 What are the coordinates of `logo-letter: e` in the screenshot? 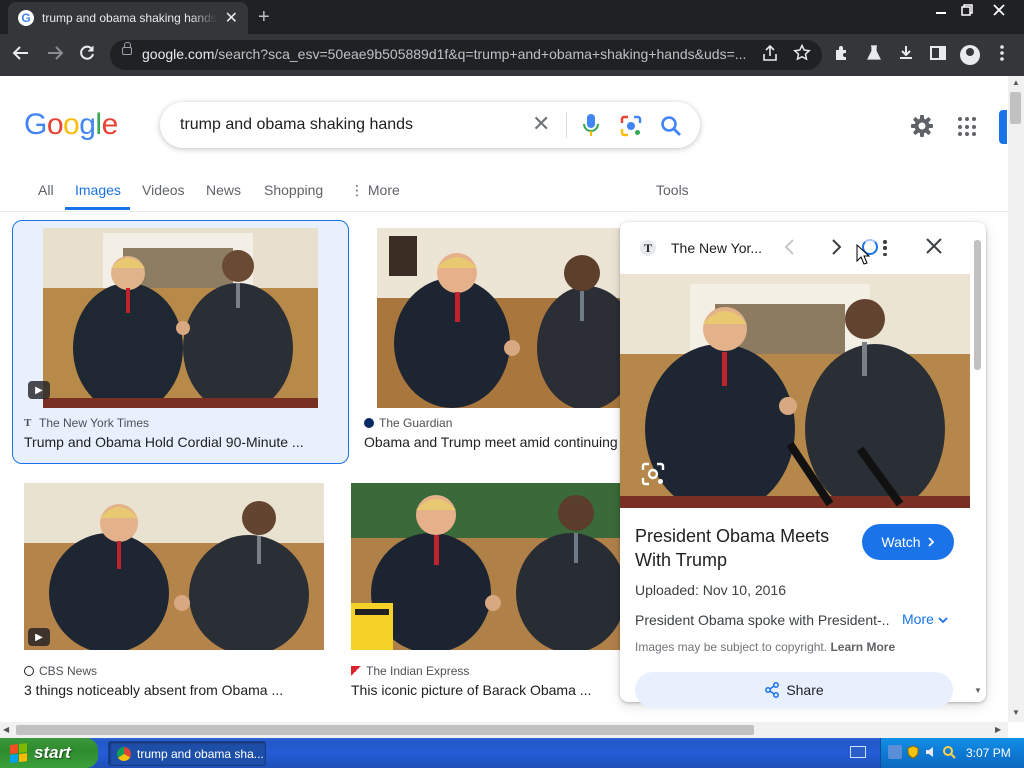 It's located at (110, 124).